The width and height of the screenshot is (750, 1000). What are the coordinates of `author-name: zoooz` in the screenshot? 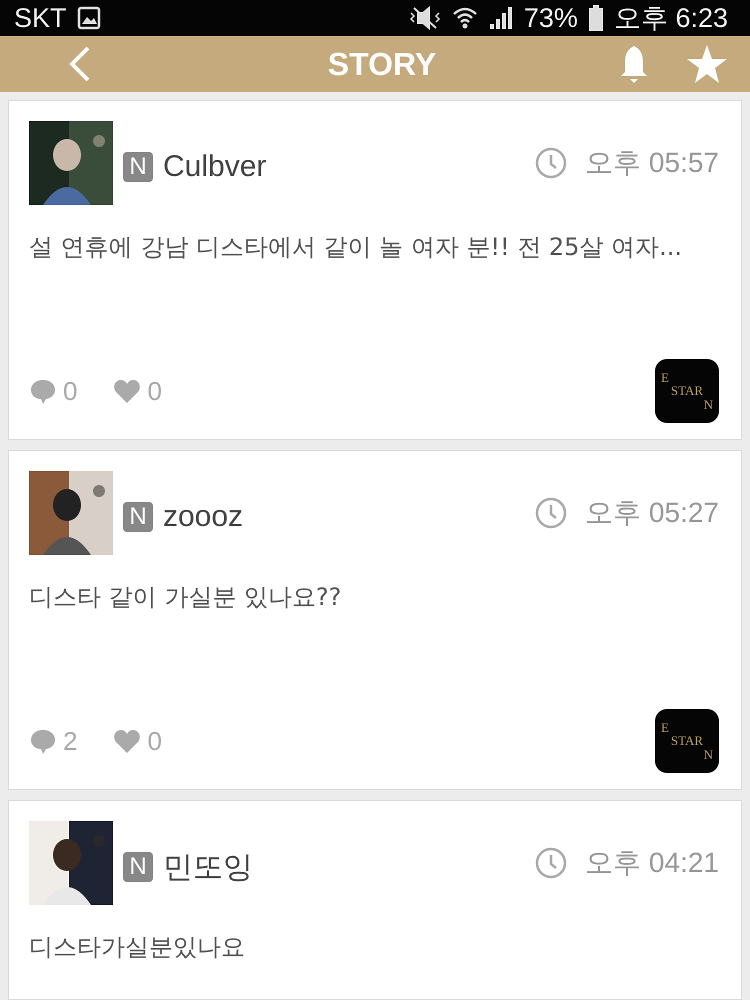 It's located at (203, 517).